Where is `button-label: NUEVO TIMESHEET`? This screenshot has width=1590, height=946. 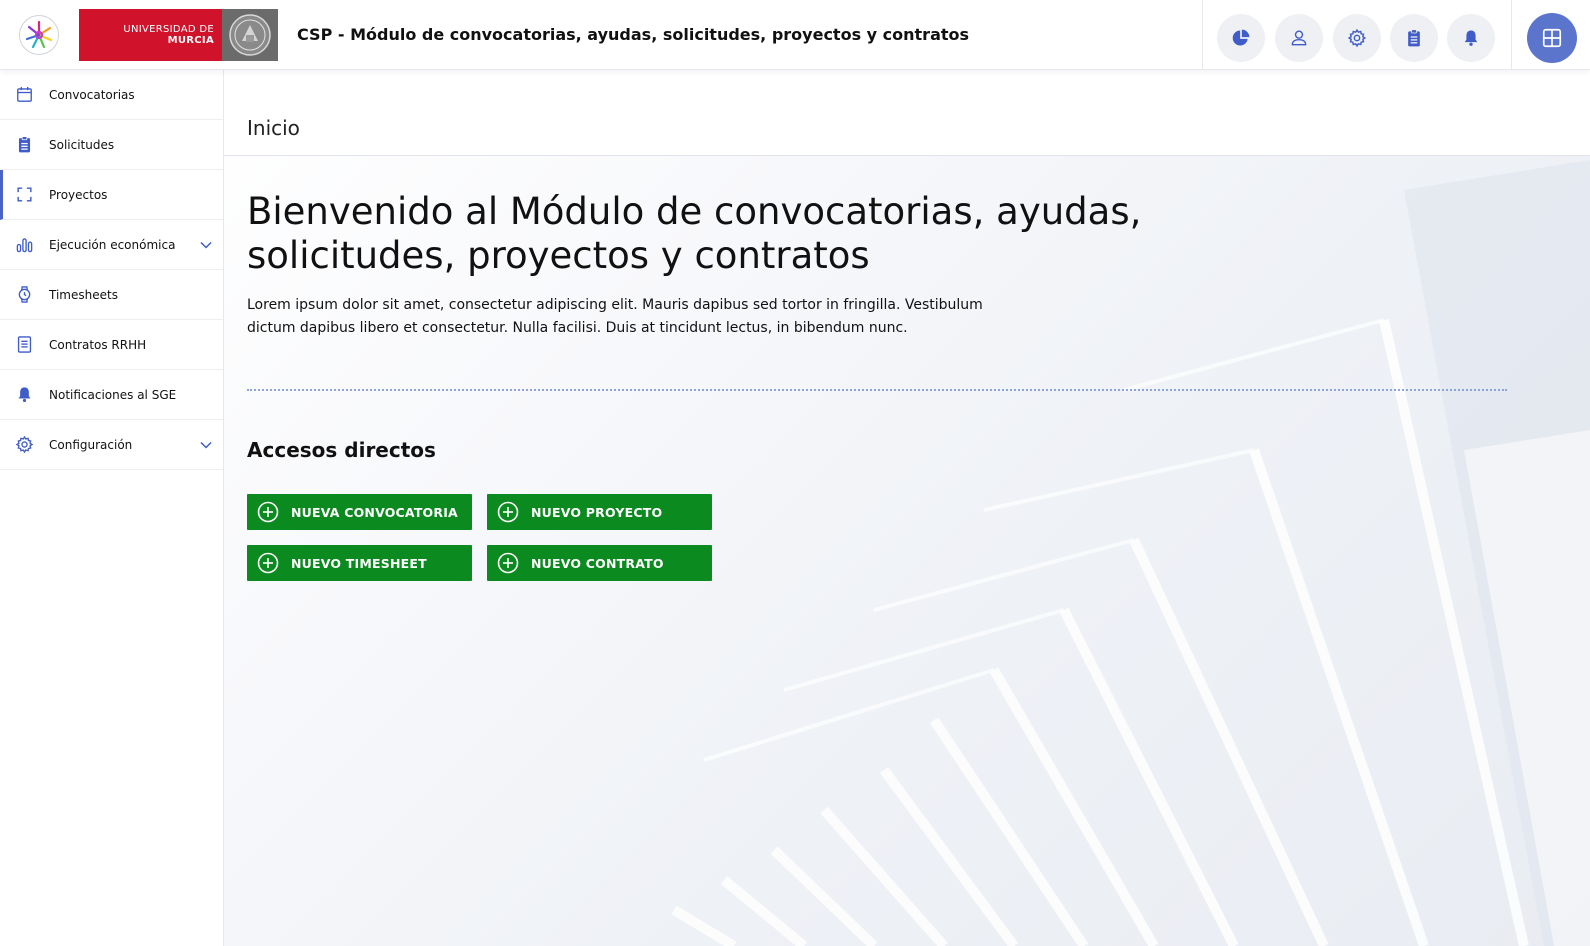 button-label: NUEVO TIMESHEET is located at coordinates (359, 563).